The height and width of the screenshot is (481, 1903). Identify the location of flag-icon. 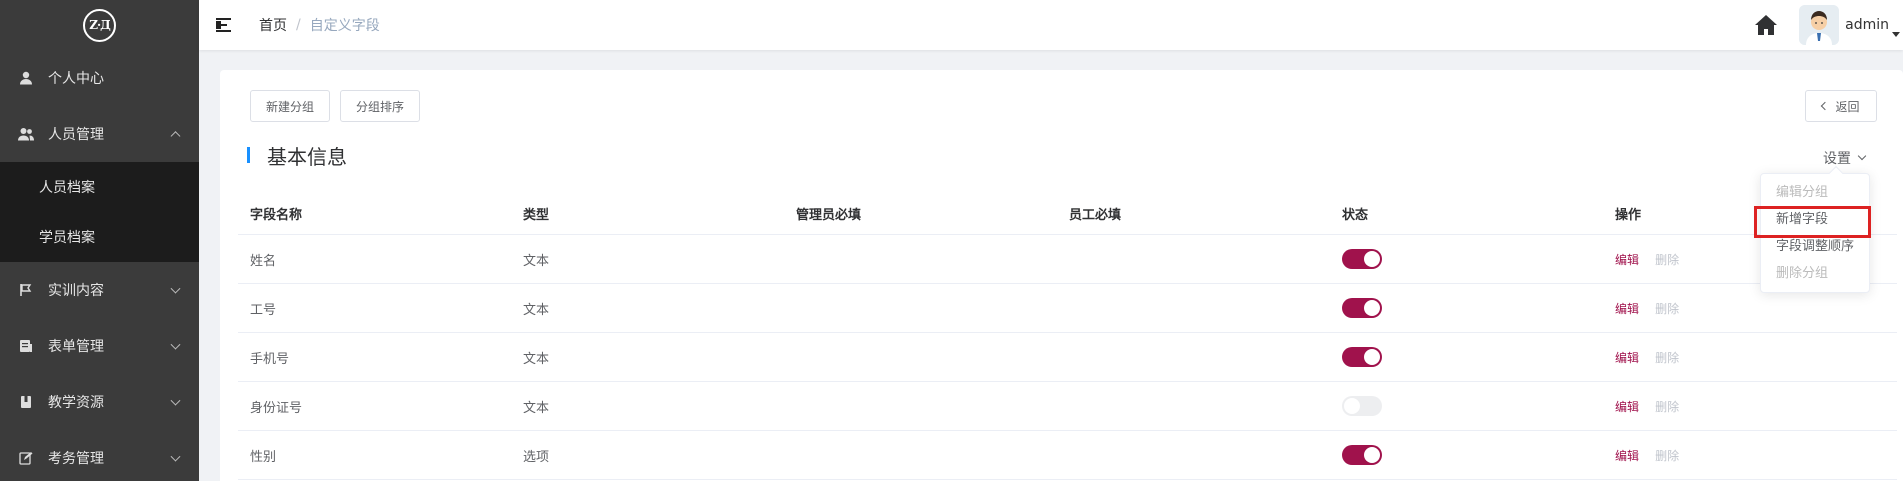
(26, 290).